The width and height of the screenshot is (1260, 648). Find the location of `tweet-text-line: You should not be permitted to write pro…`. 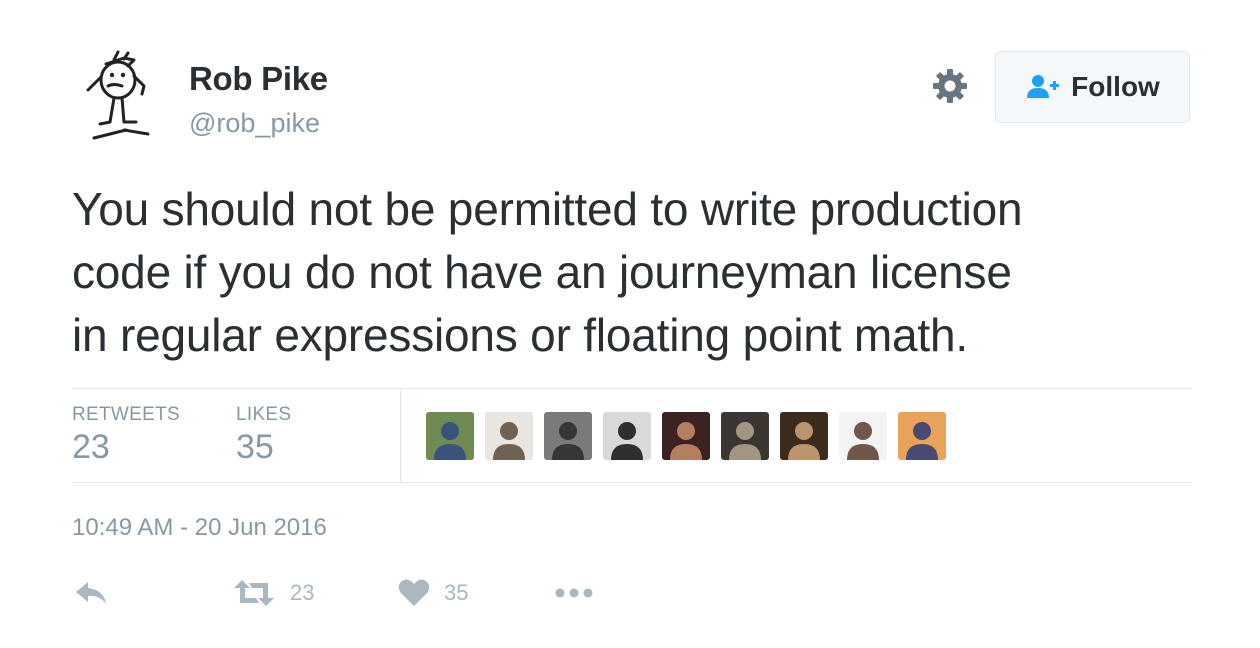

tweet-text-line: You should not be permitted to write pro… is located at coordinates (547, 209).